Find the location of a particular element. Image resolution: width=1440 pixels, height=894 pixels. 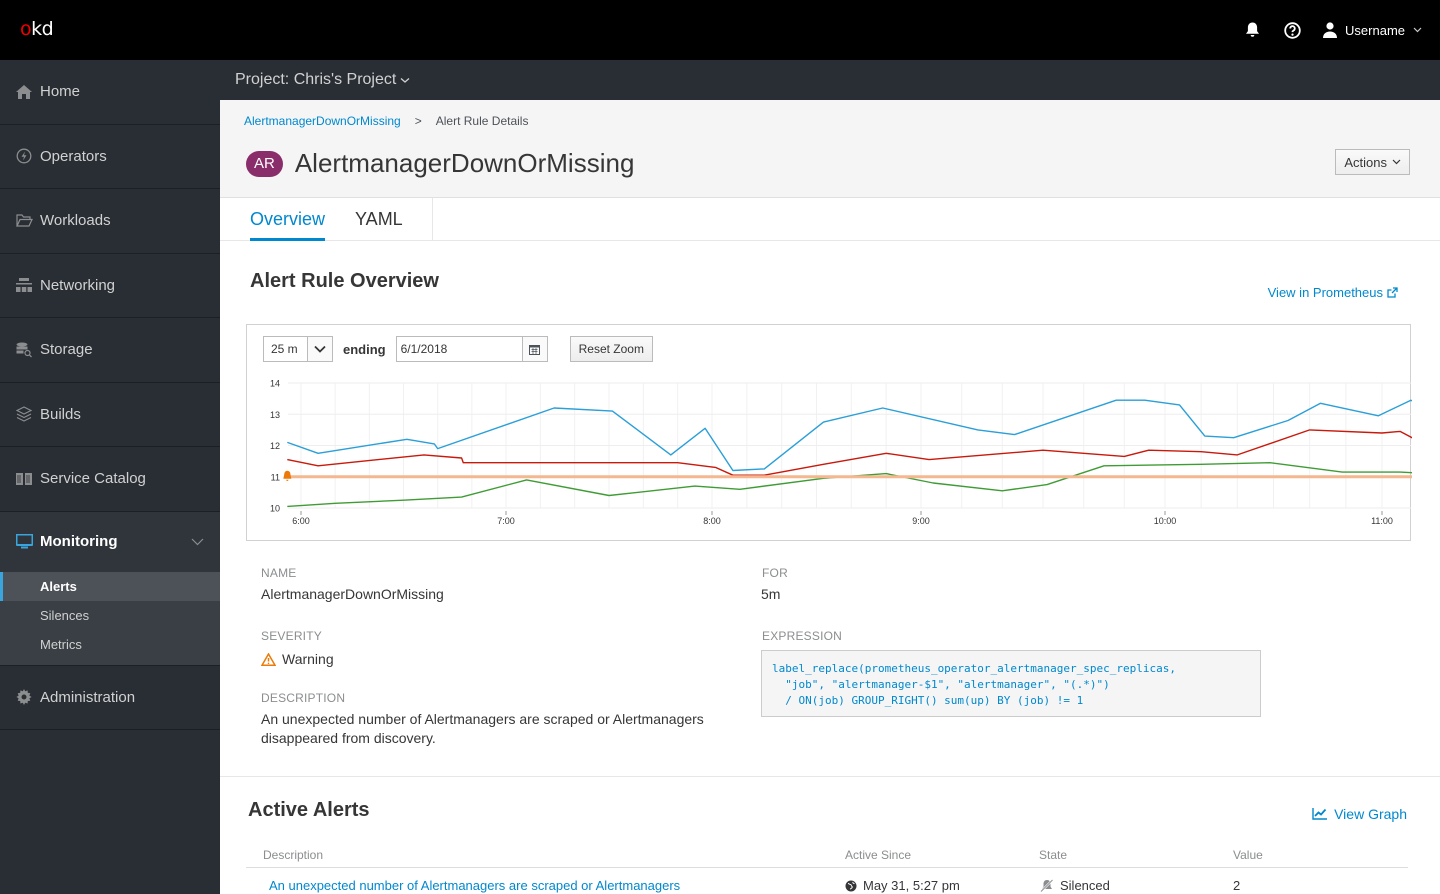

globe-icon is located at coordinates (851, 885).